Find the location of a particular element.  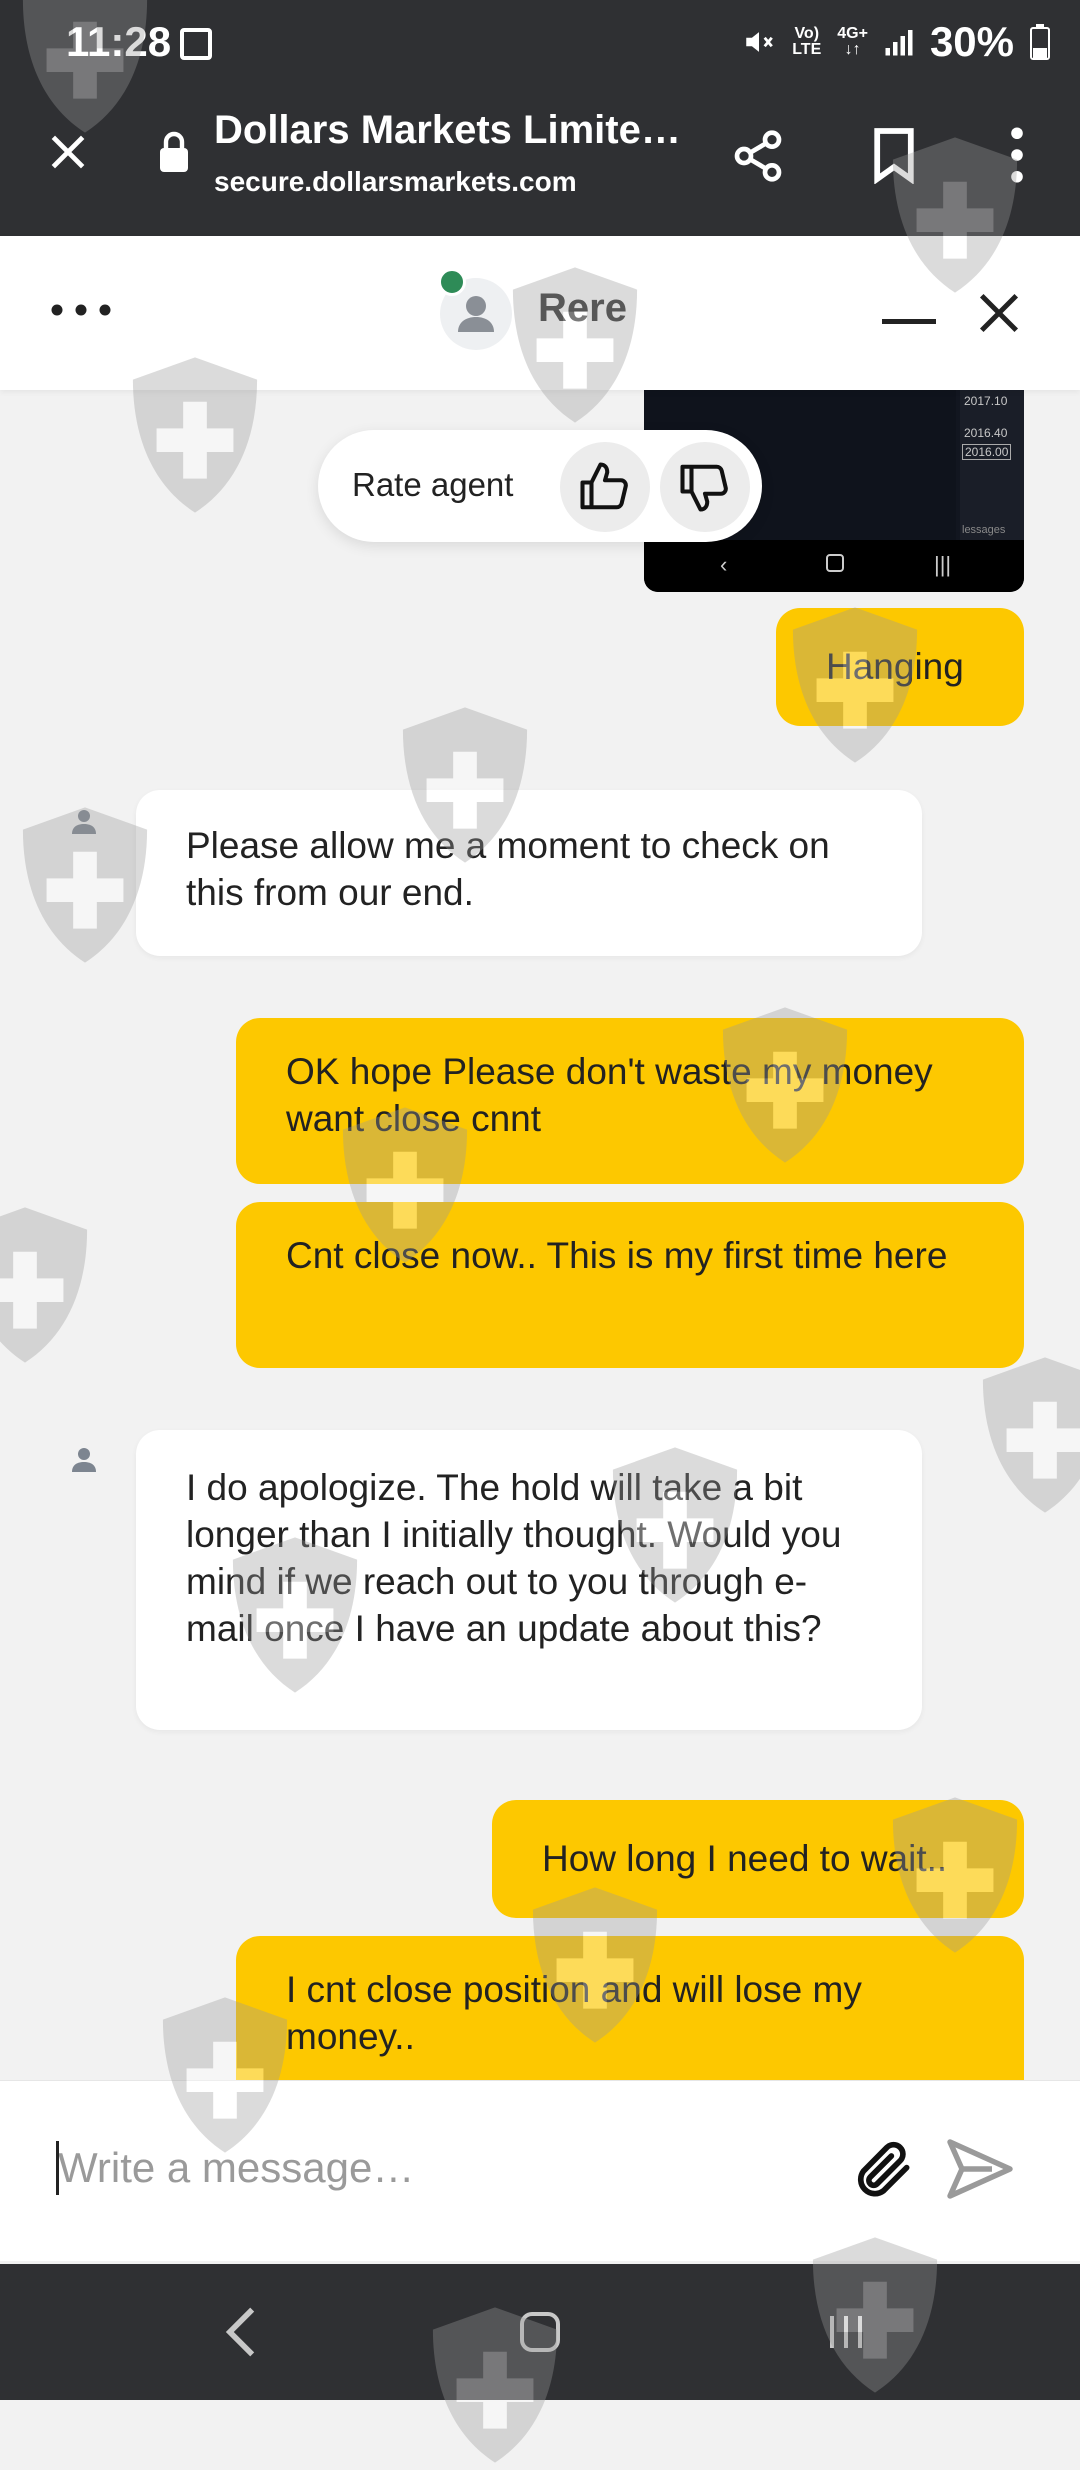

thumbs-down-button is located at coordinates (705, 487).